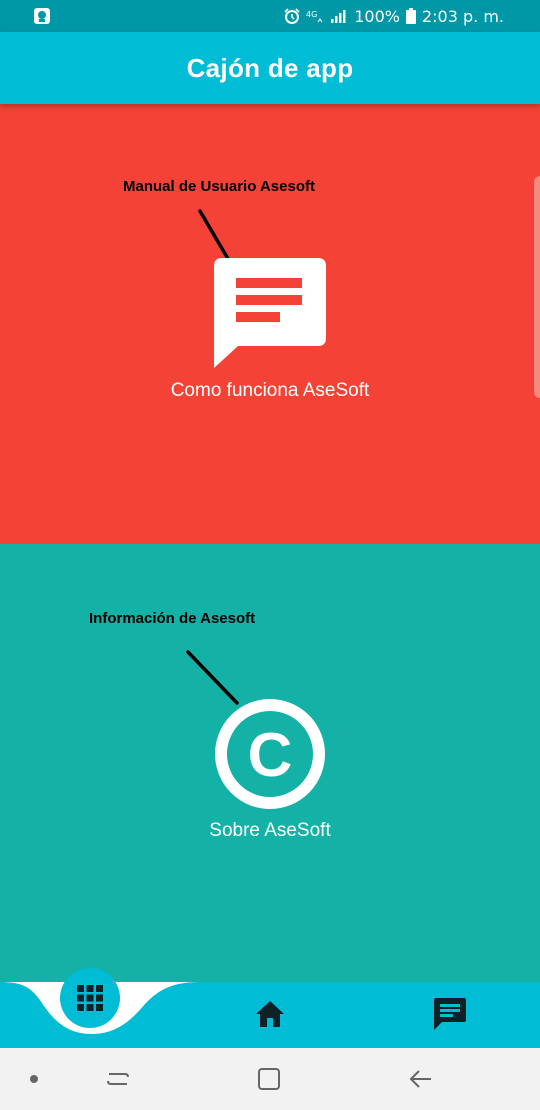  I want to click on apps-grid-icon, so click(90, 998).